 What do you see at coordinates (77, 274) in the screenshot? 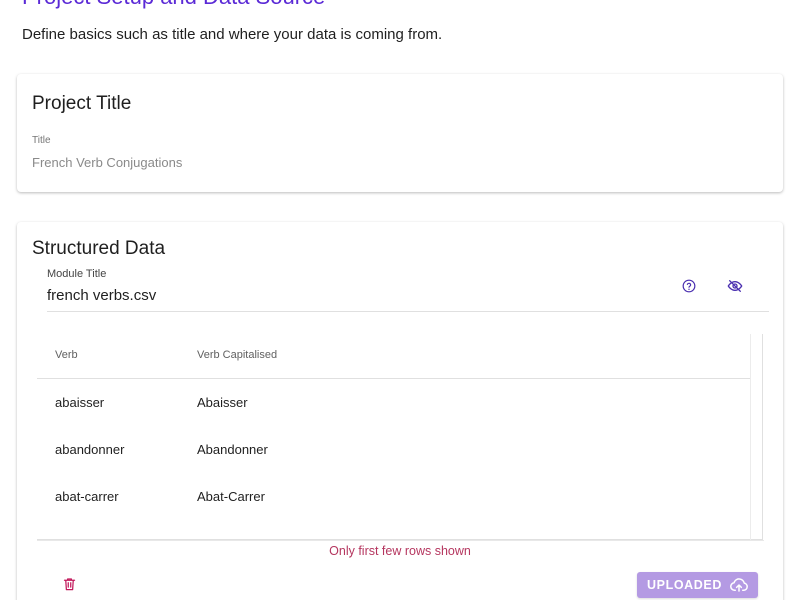
I see `module-title-label: Module Title` at bounding box center [77, 274].